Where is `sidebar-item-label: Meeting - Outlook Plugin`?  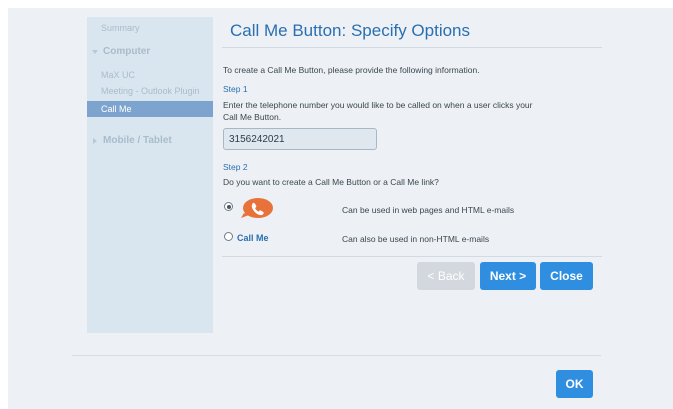
sidebar-item-label: Meeting - Outlook Plugin is located at coordinates (150, 91).